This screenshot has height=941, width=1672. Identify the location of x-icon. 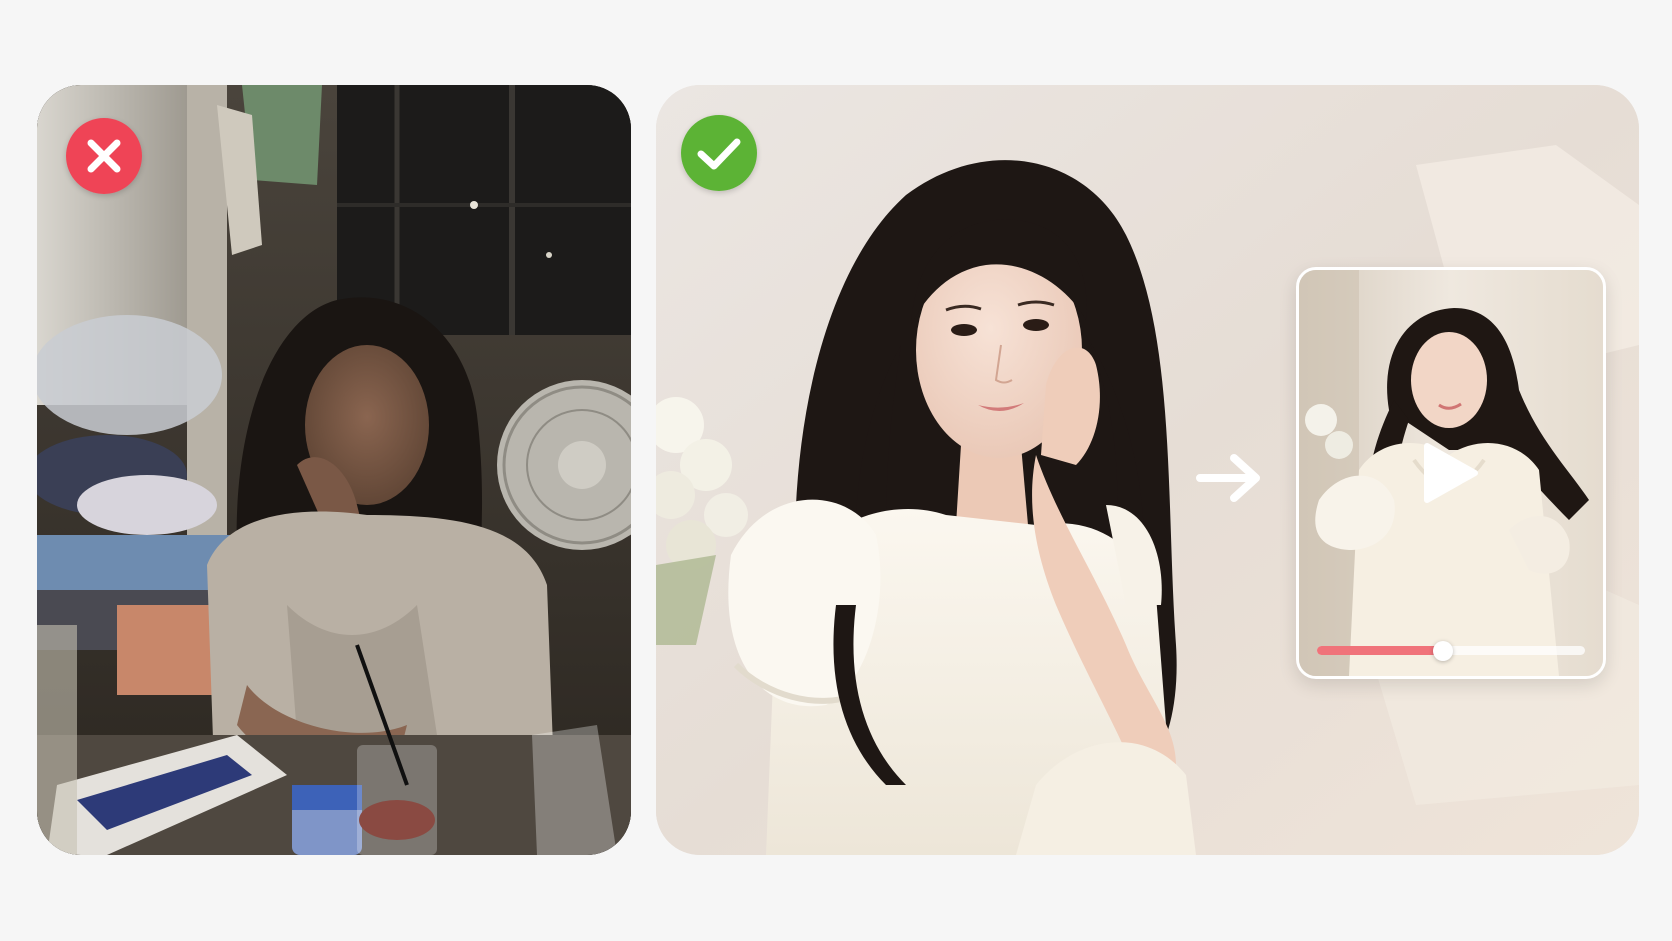
(104, 156).